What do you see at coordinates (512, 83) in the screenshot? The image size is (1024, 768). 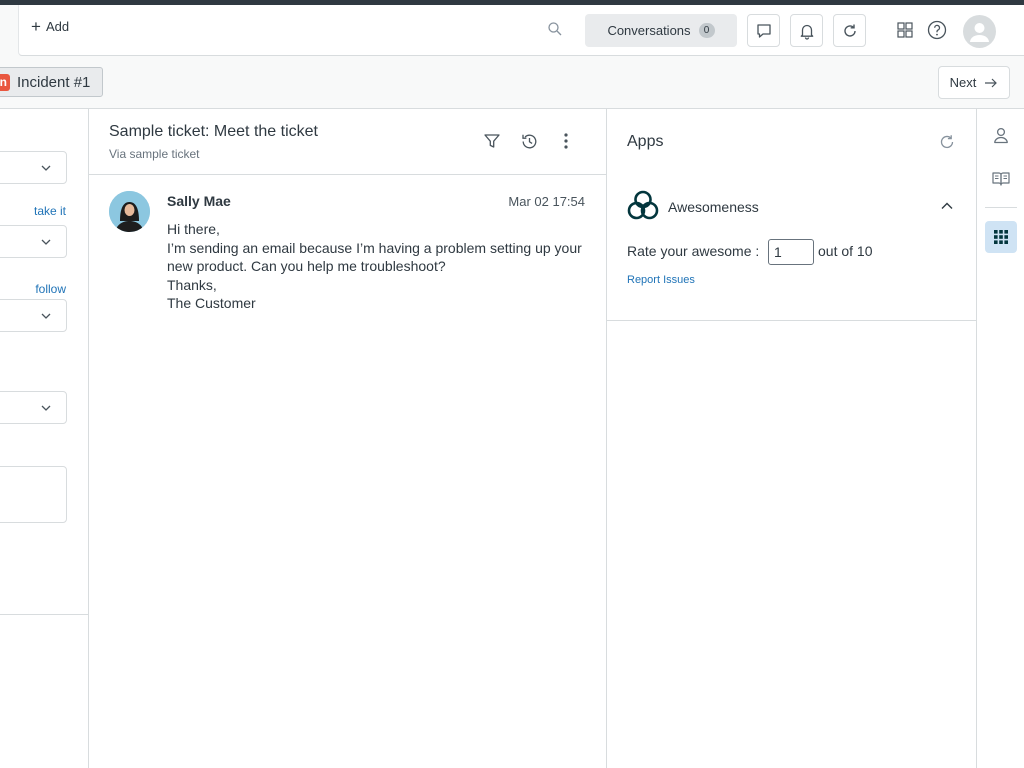 I see `ticket-tabs-bar: n Incident #1 Next` at bounding box center [512, 83].